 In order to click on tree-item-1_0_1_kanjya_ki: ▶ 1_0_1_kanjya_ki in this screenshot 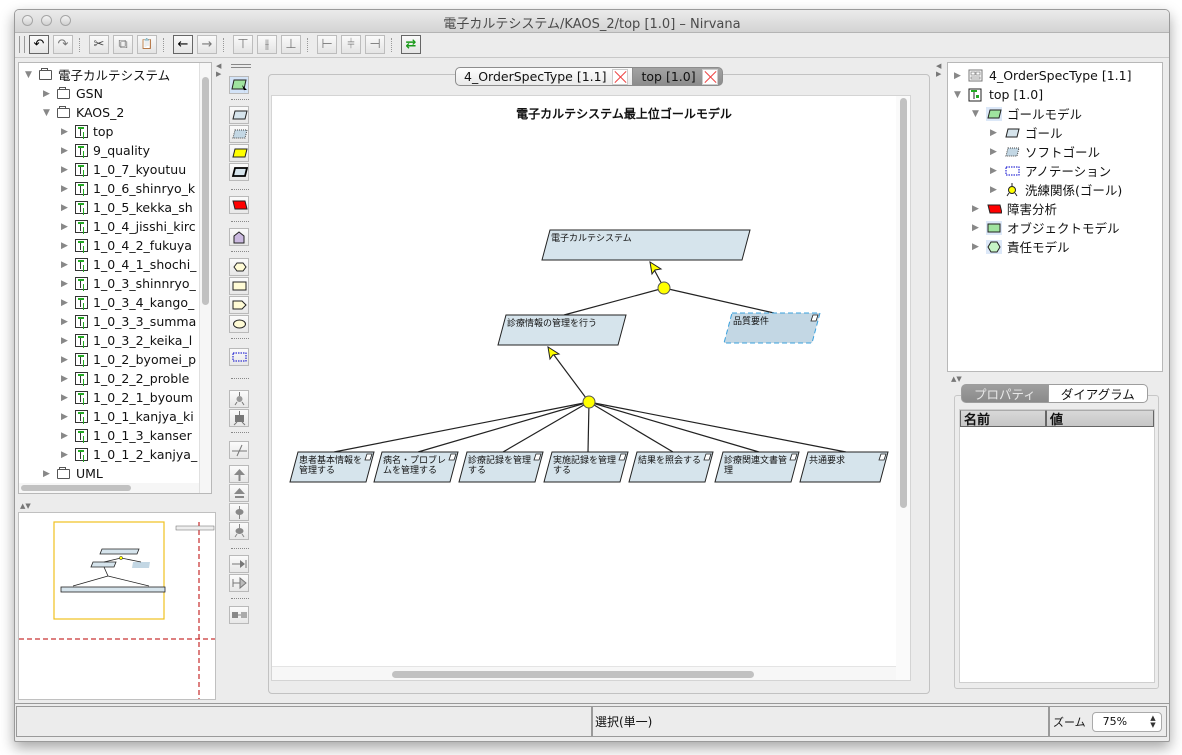, I will do `click(127, 416)`.